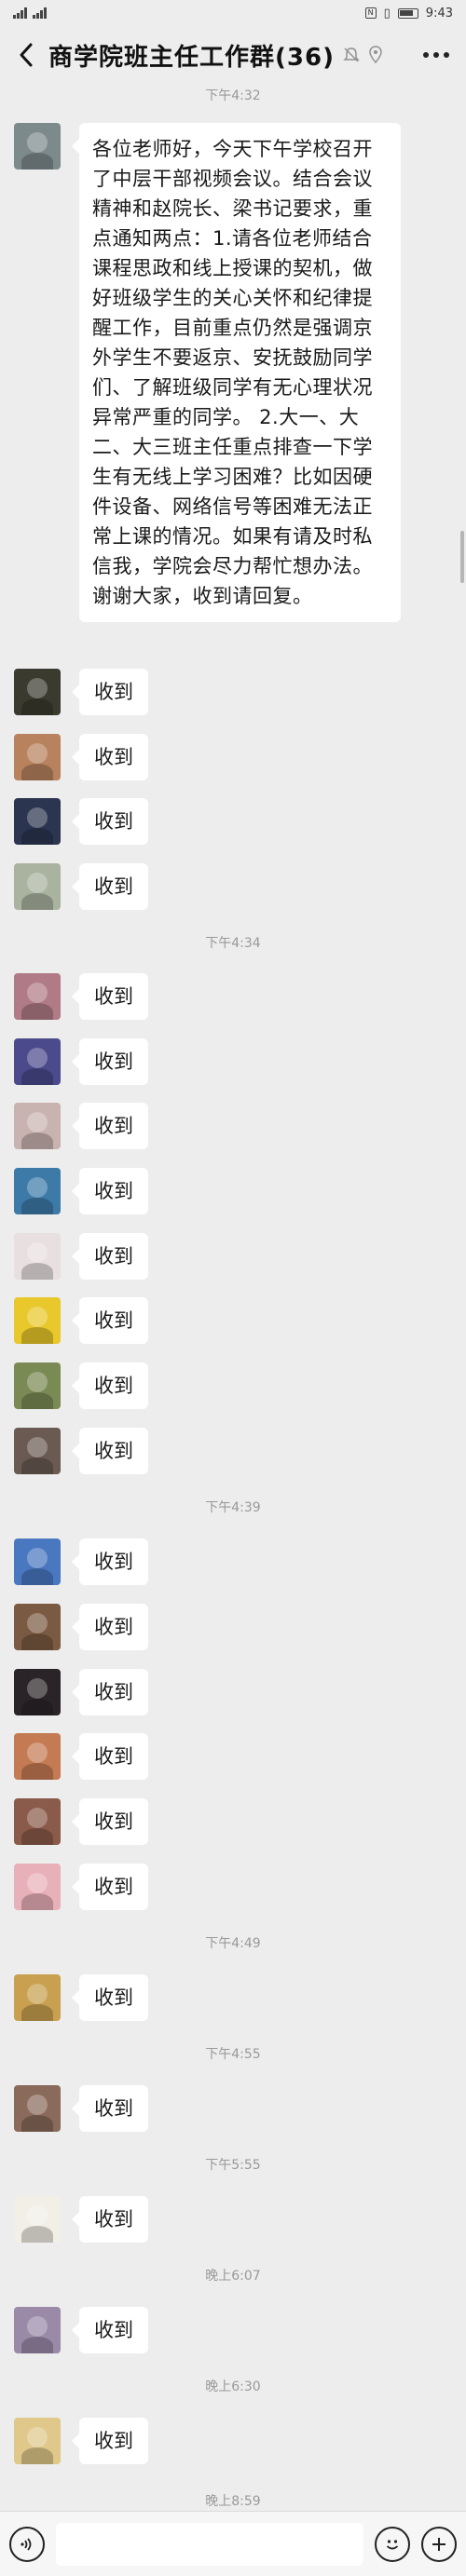  I want to click on scrollbar, so click(462, 557).